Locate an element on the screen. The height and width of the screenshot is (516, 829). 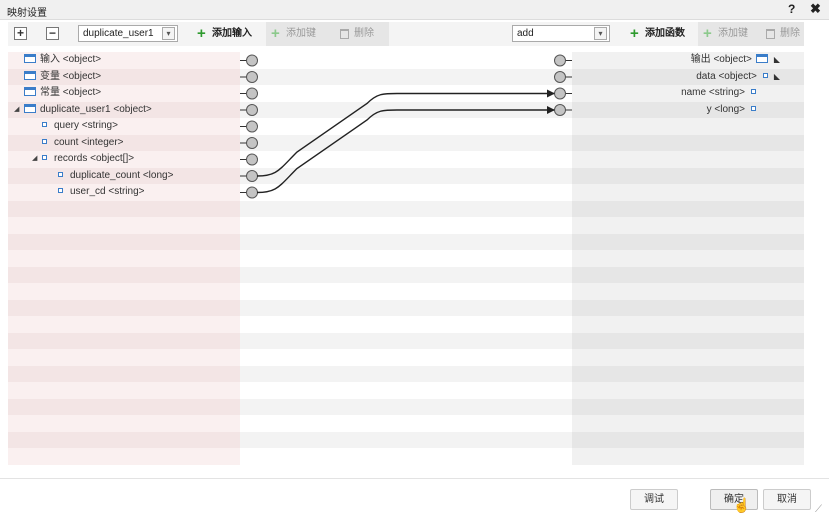
source-connector-duplicate-count is located at coordinates (252, 176).